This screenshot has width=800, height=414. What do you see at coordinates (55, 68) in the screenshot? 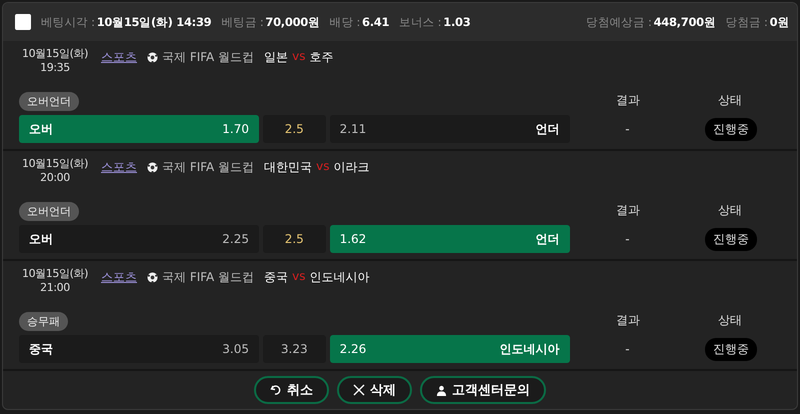
I see `match-time: 19:35` at bounding box center [55, 68].